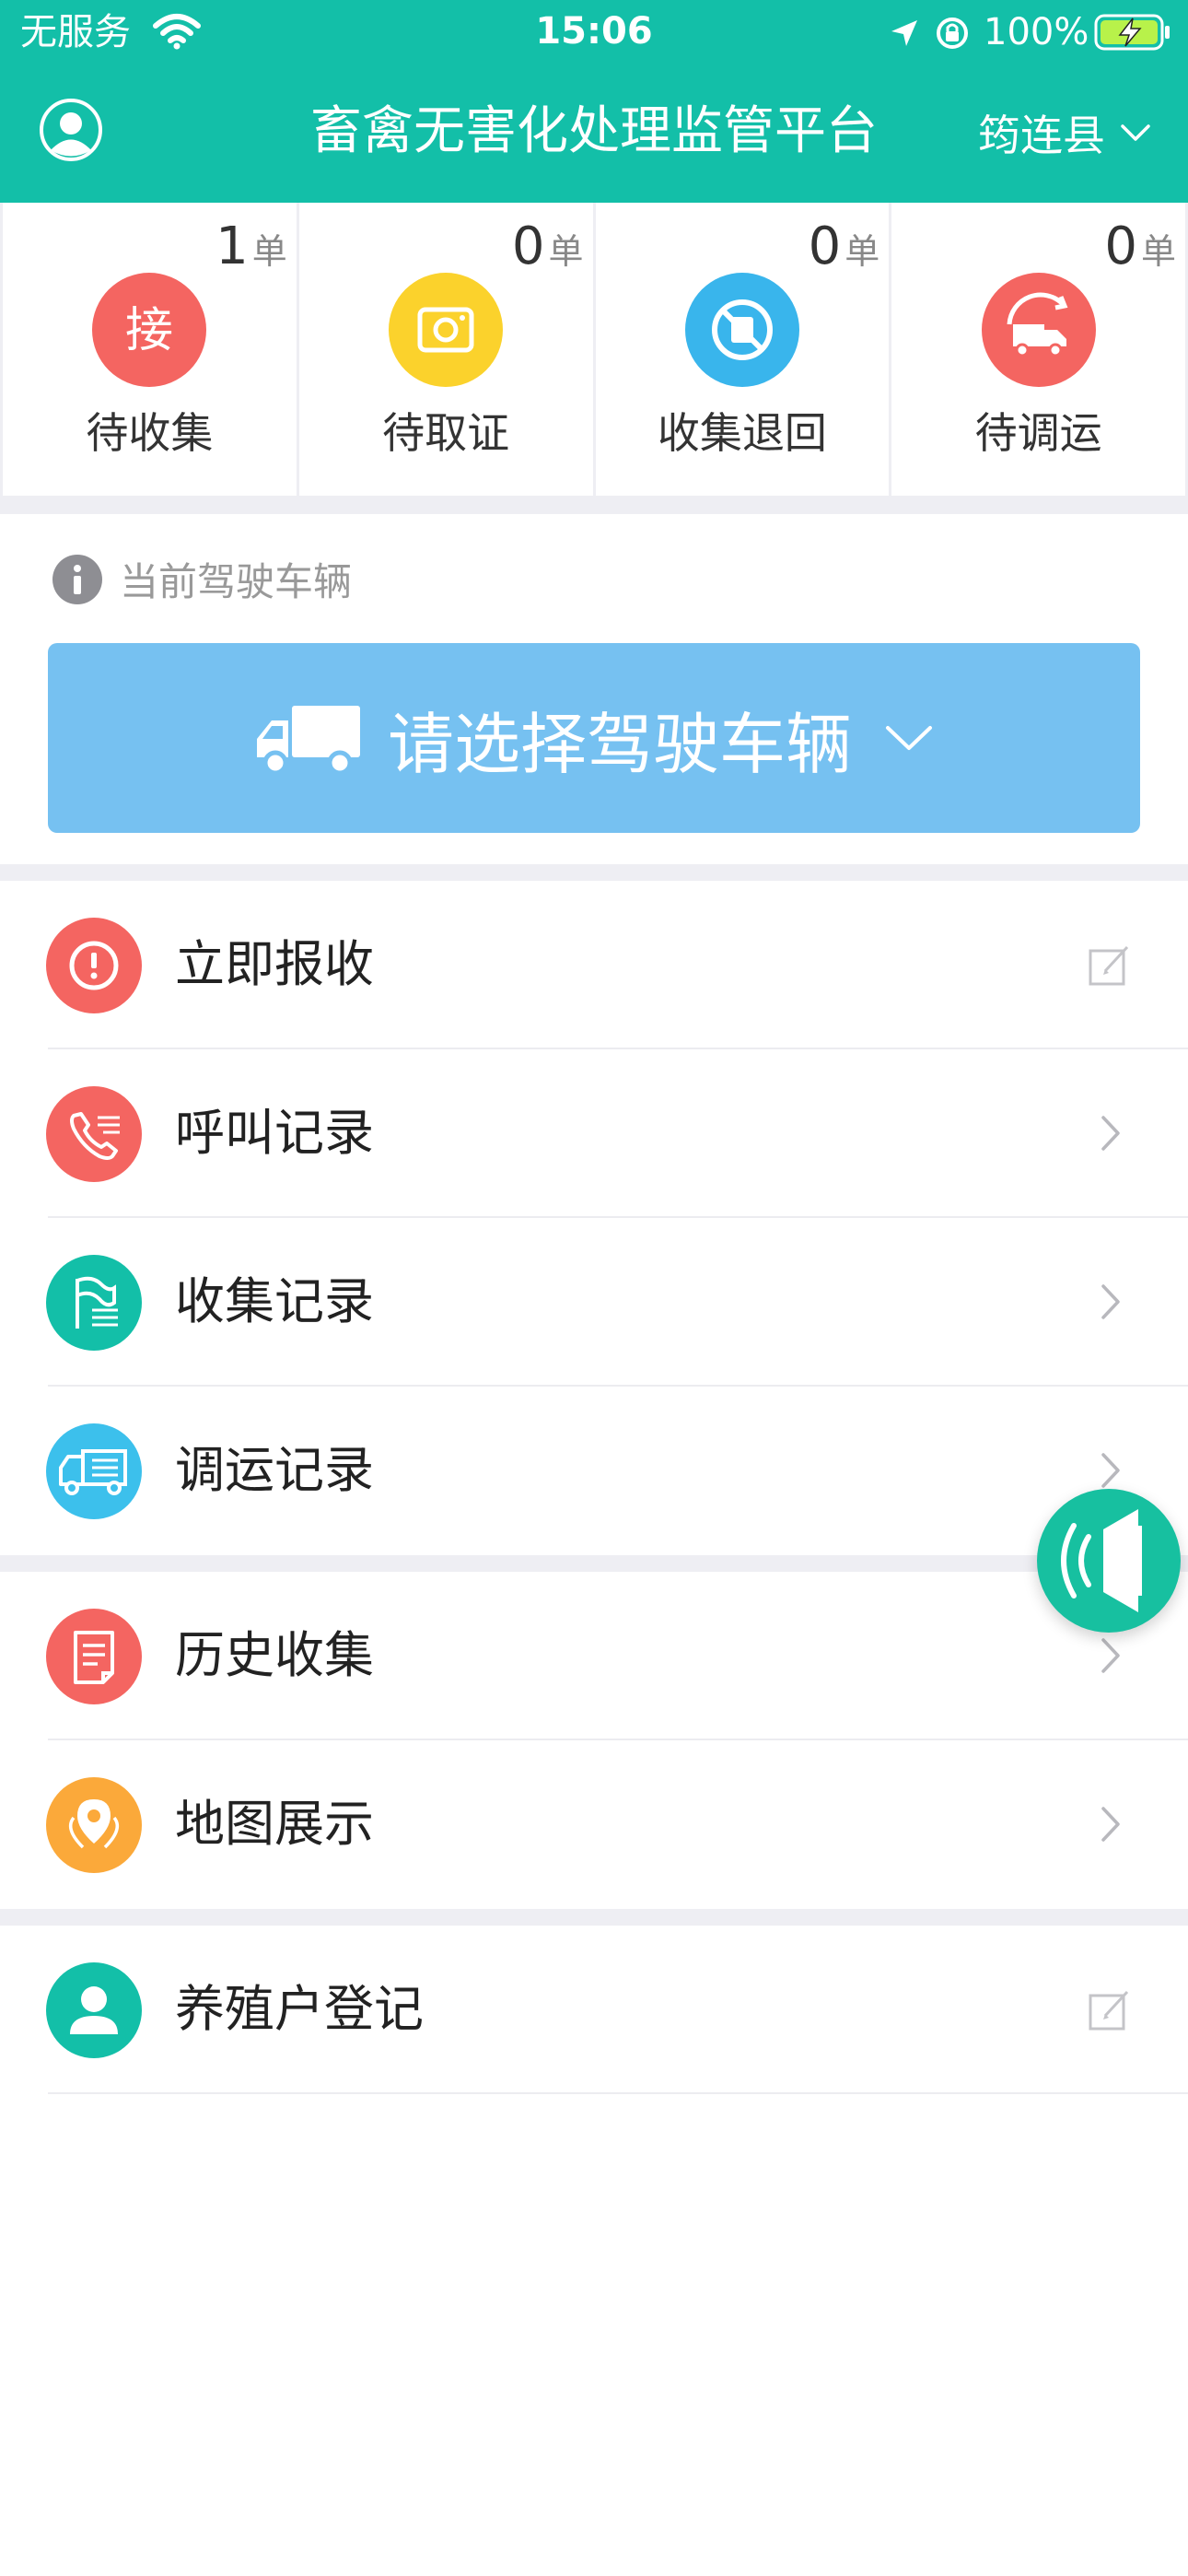  I want to click on tile-count: 1 单, so click(251, 246).